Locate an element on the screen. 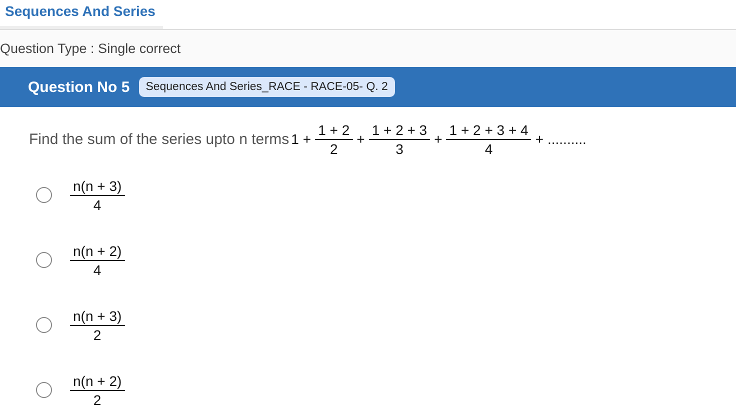 The width and height of the screenshot is (736, 412). fraction-numerator: 1 + 2 + 3 is located at coordinates (399, 131).